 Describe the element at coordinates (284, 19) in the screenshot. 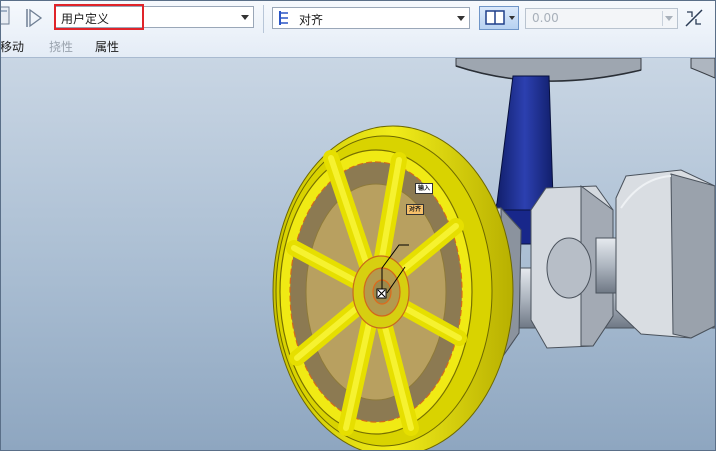

I see `constraint-type-icon` at that location.